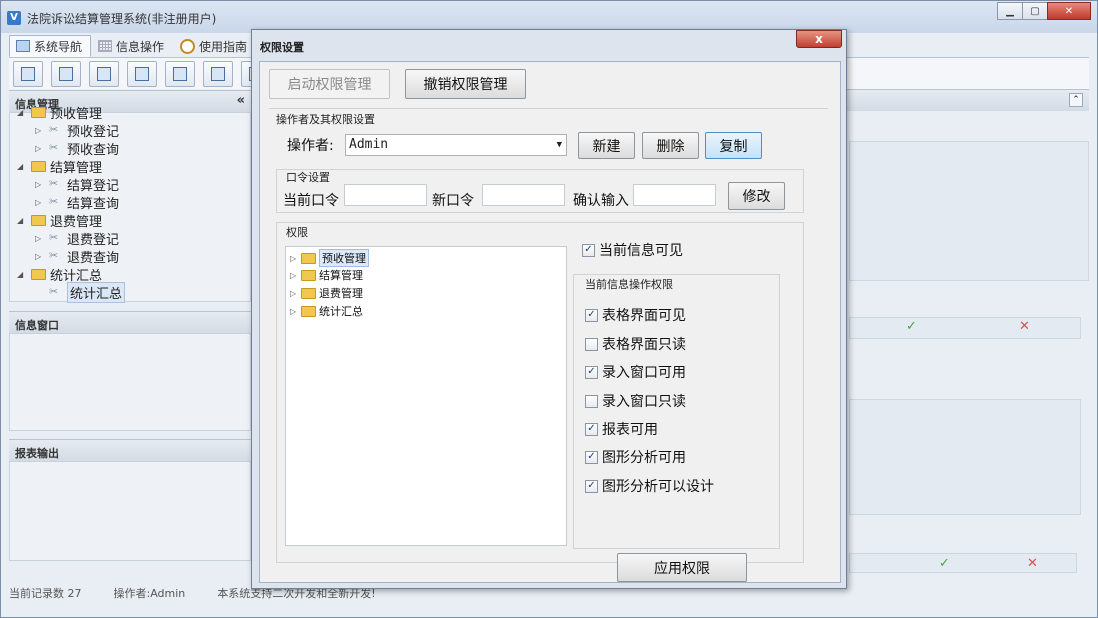  I want to click on operator-select: Admin ▼, so click(456, 145).